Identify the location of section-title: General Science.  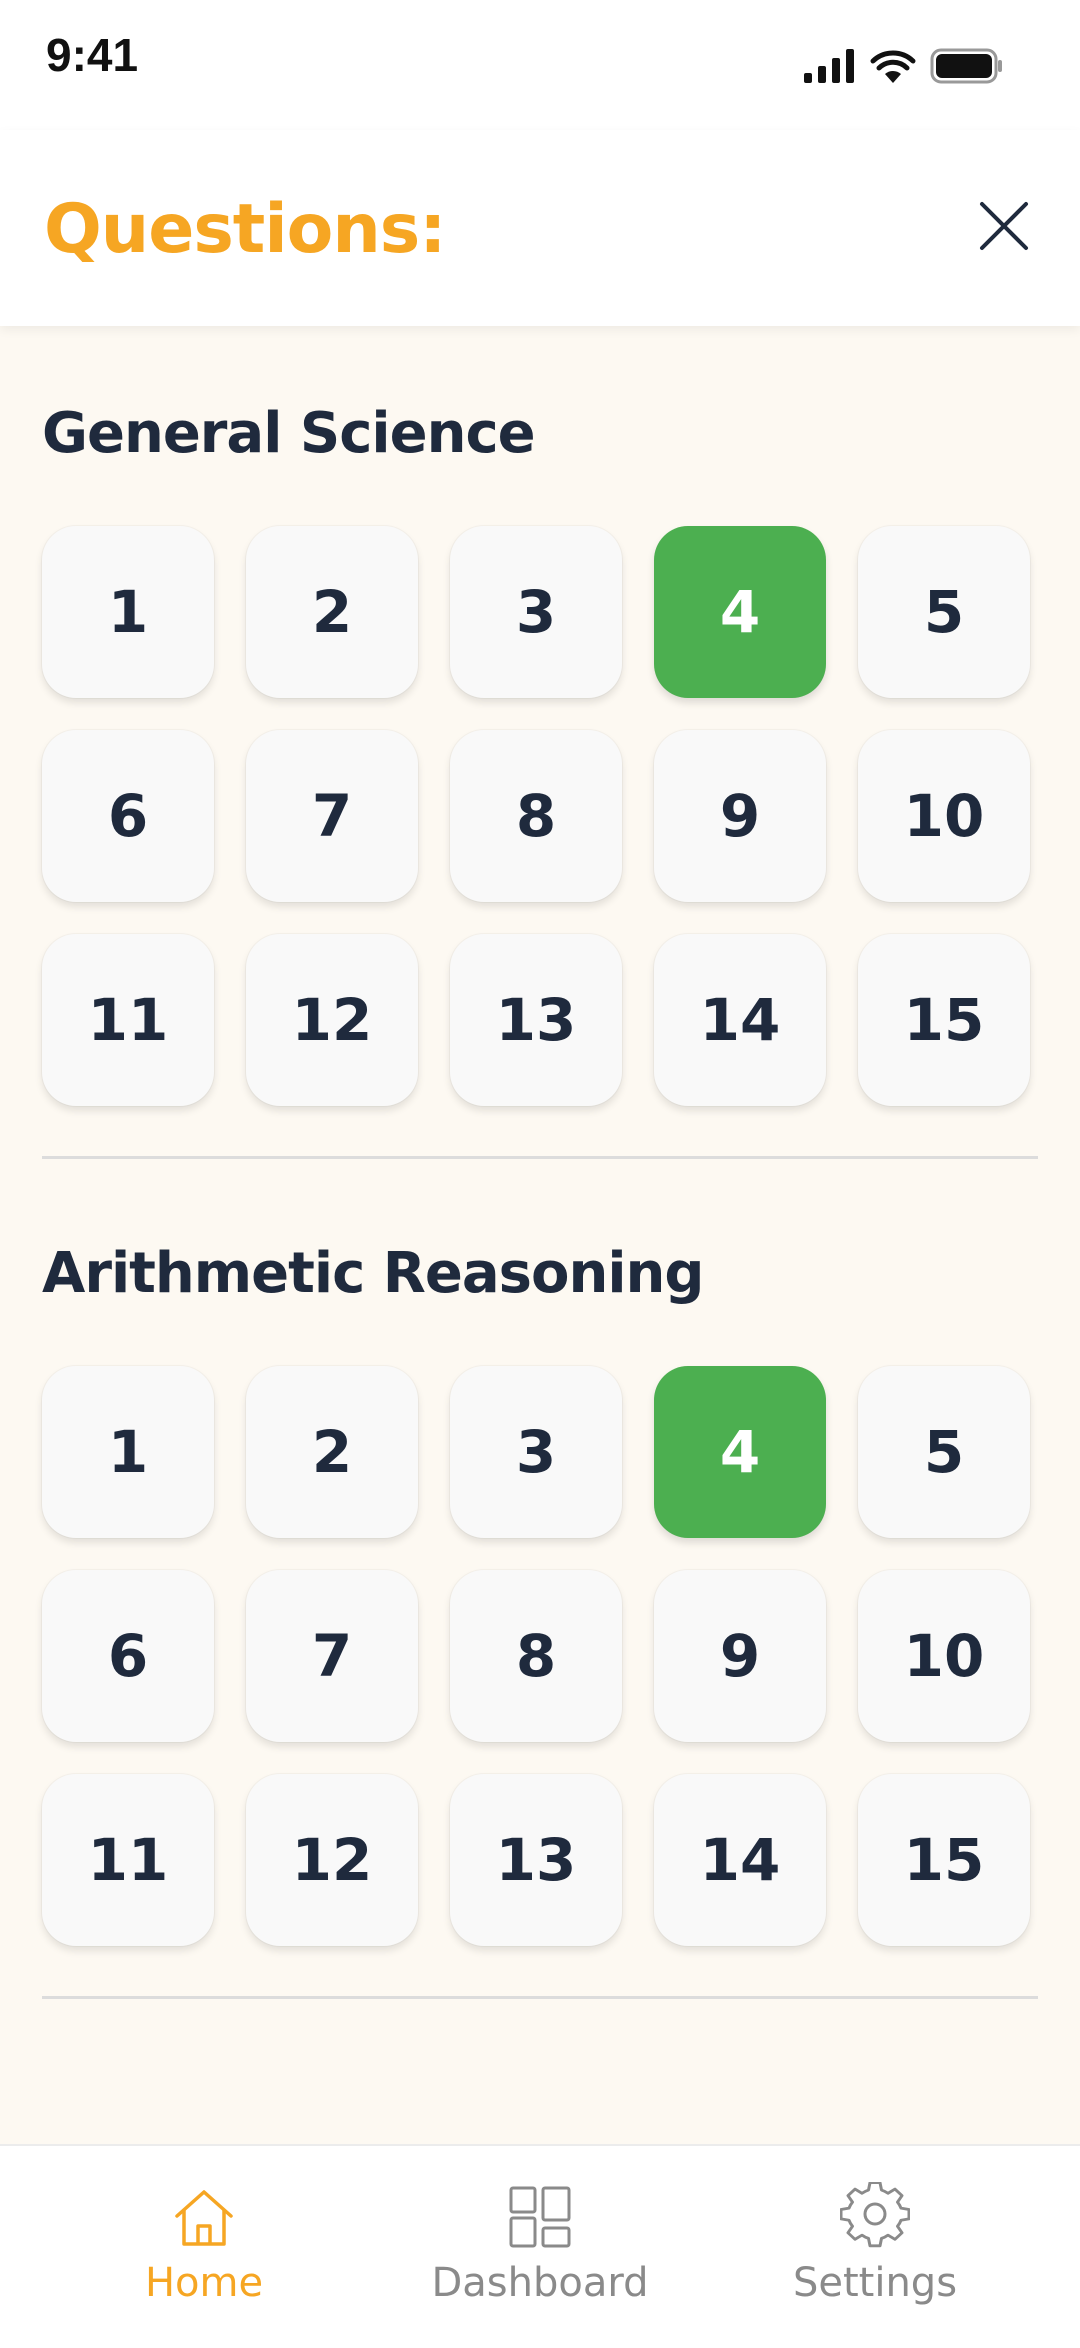
(289, 433).